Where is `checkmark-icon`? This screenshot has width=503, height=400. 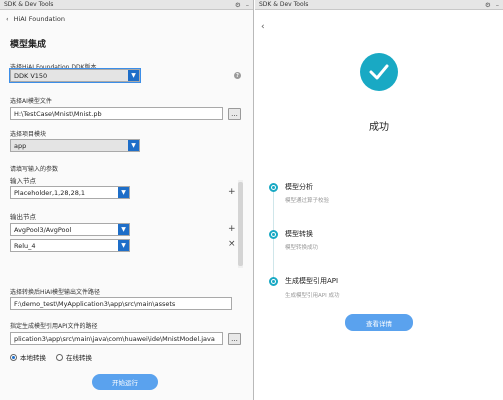
checkmark-icon is located at coordinates (379, 72).